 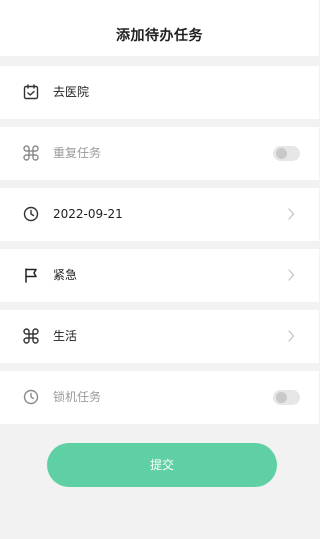 I want to click on date-row: 2022-09-21, so click(x=159, y=214).